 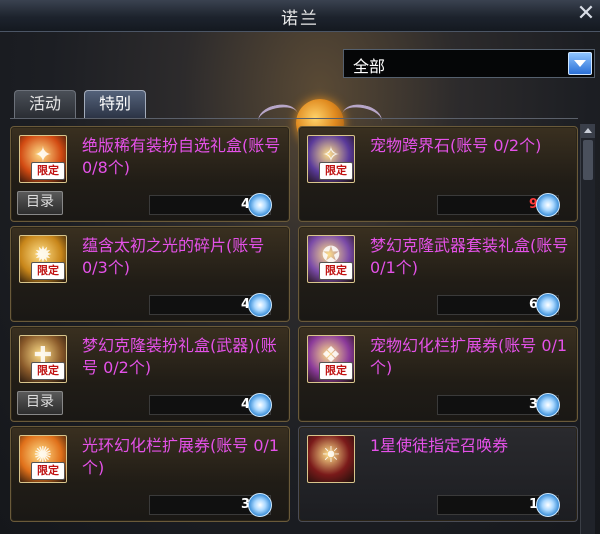 What do you see at coordinates (173, 256) in the screenshot?
I see `item-name: 蕴含太初之光的碎片(账号 0/3个)` at bounding box center [173, 256].